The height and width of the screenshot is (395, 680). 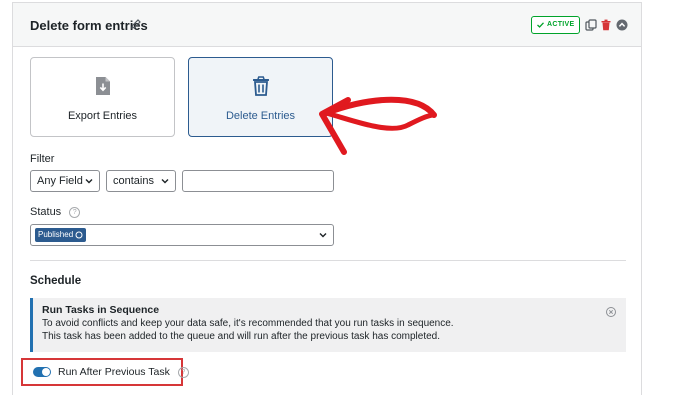 I want to click on status-badge: ACTIVE, so click(x=556, y=25).